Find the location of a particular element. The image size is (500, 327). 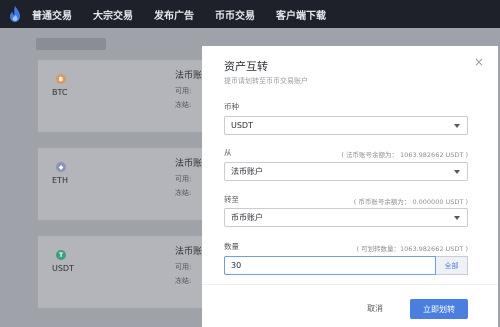

to-account-select: 币币账户 is located at coordinates (346, 217).